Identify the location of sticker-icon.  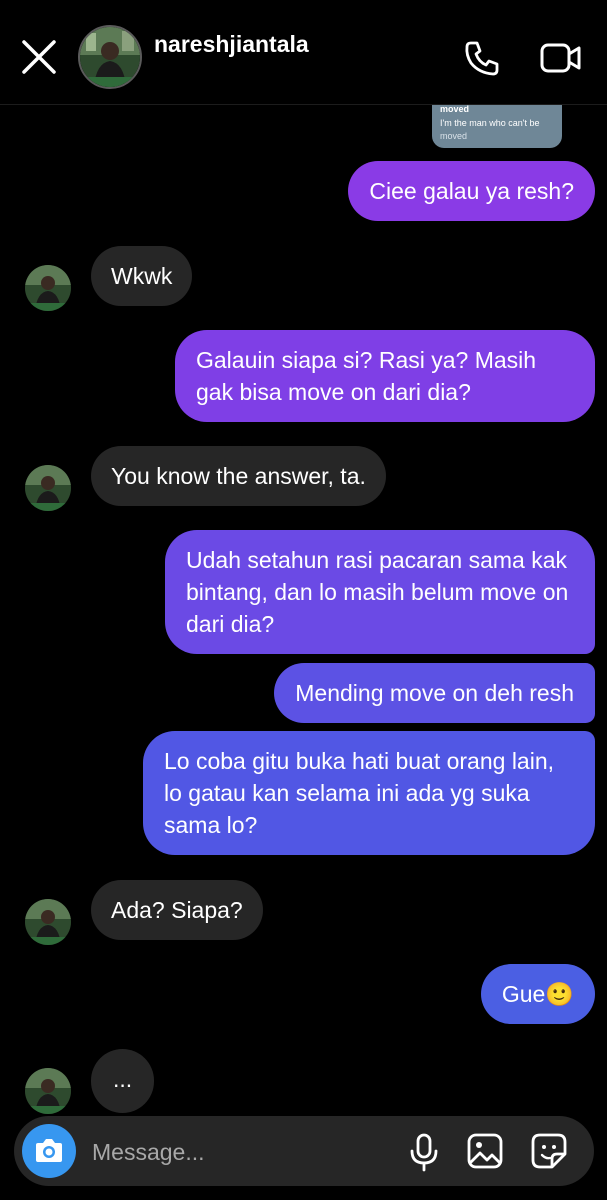
(549, 1151).